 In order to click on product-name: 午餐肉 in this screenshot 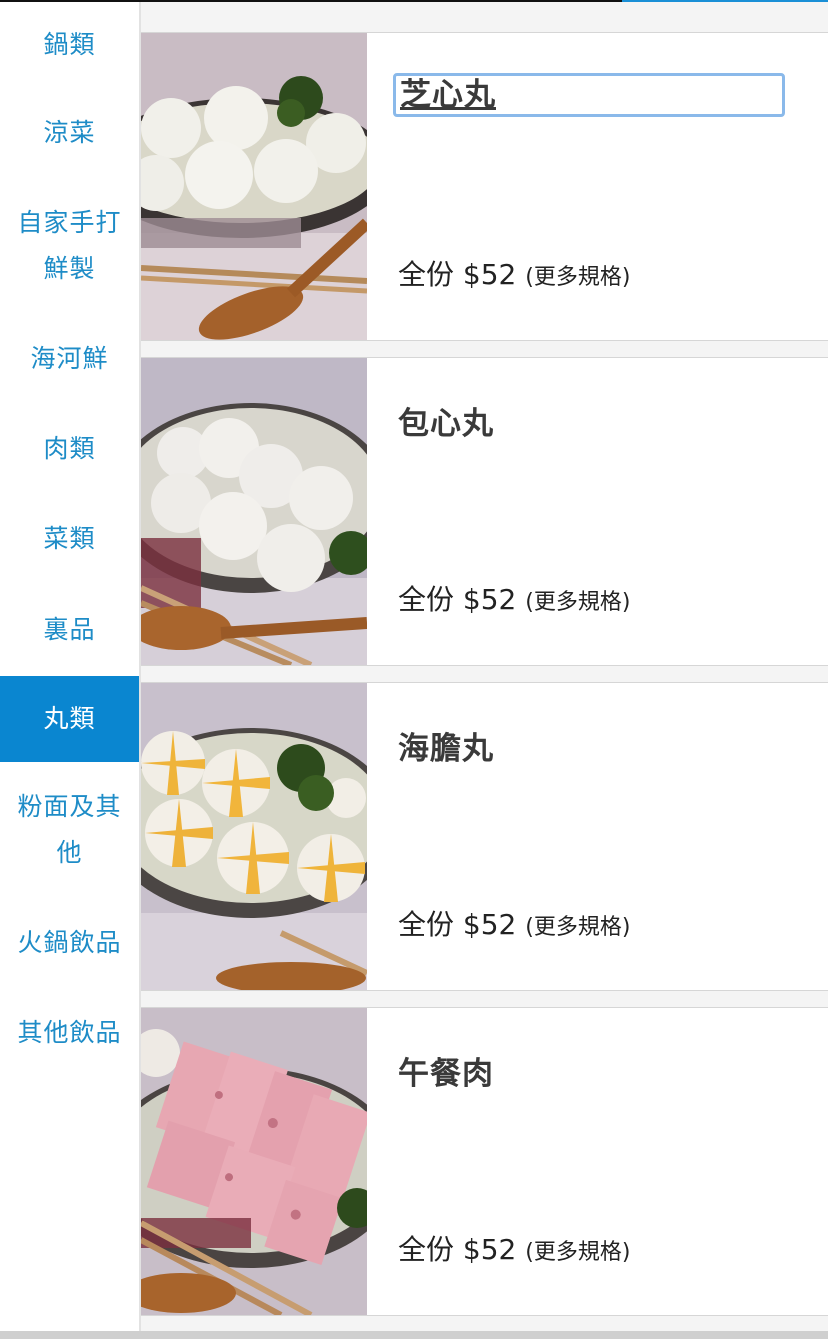, I will do `click(446, 1074)`.